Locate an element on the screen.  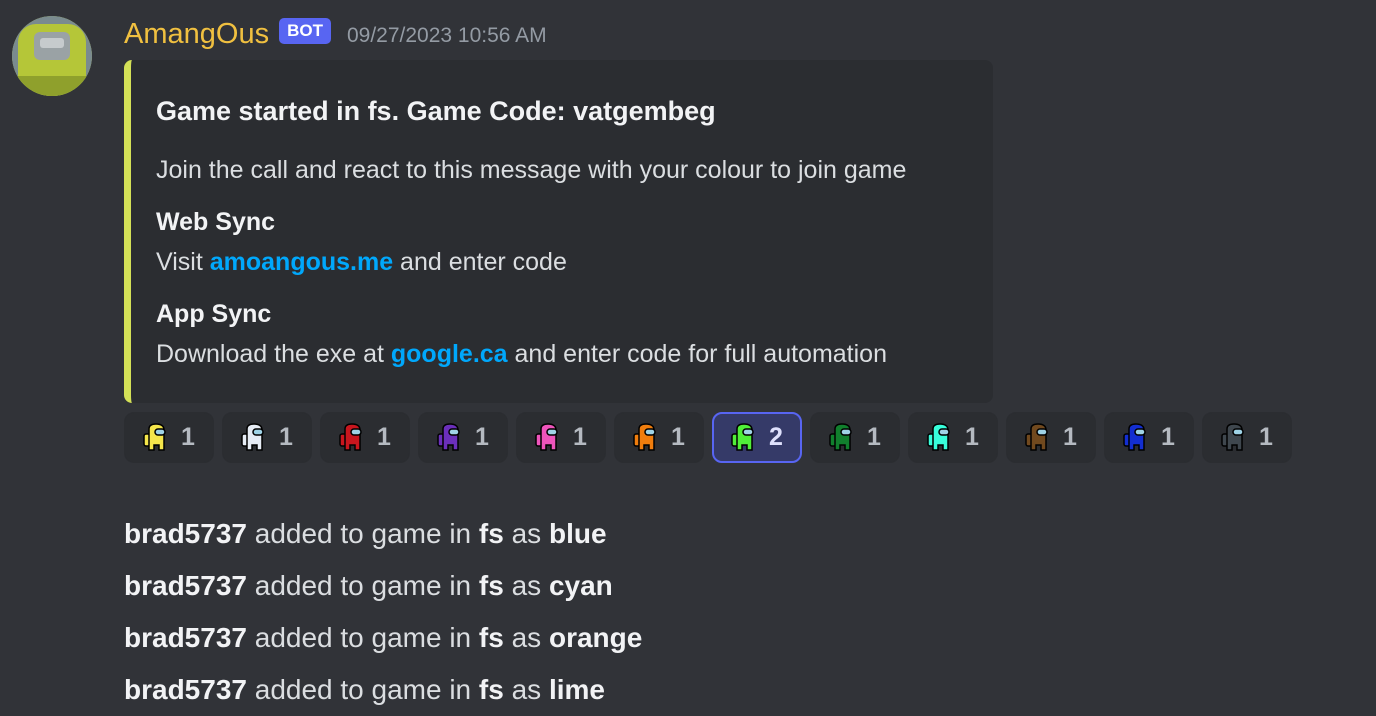
log-colour: lime is located at coordinates (576, 689).